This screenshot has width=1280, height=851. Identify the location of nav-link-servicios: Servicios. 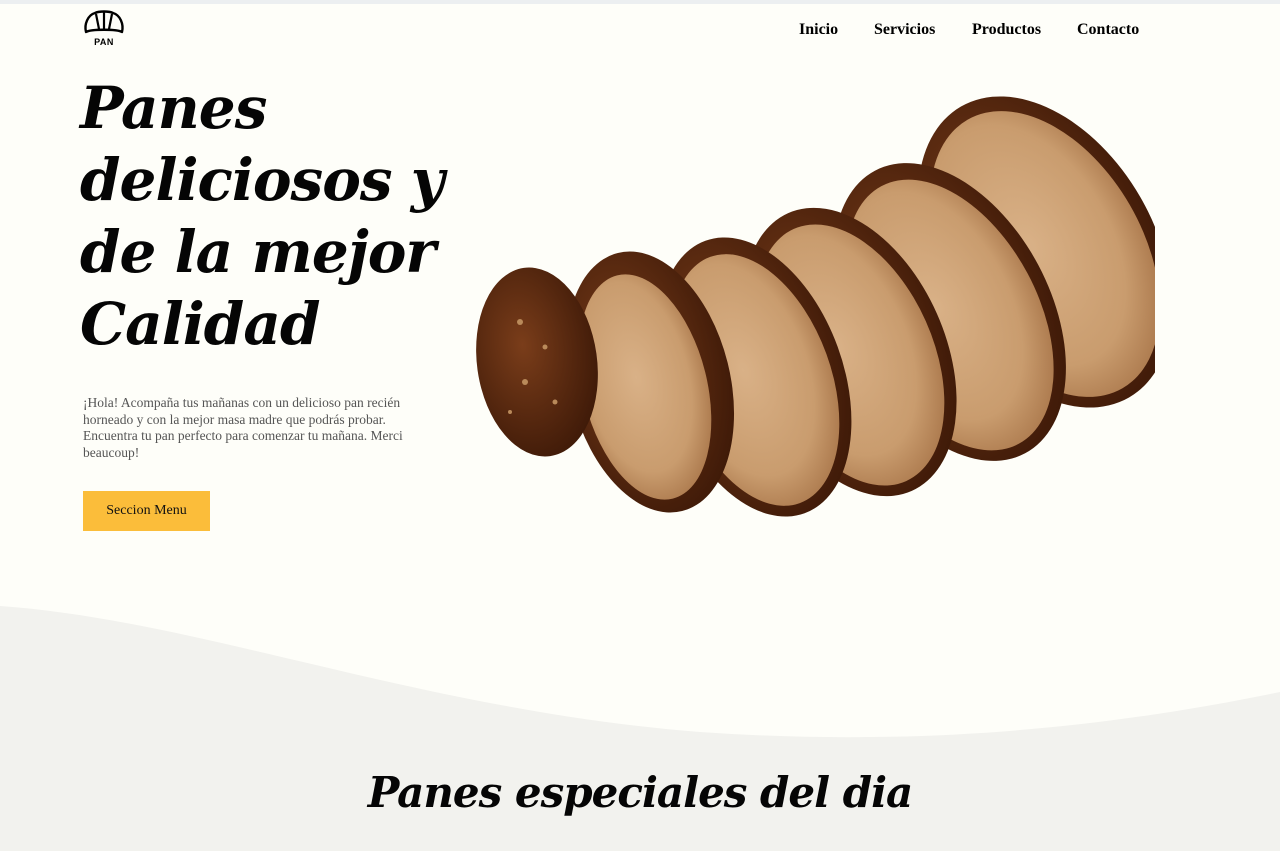
(904, 30).